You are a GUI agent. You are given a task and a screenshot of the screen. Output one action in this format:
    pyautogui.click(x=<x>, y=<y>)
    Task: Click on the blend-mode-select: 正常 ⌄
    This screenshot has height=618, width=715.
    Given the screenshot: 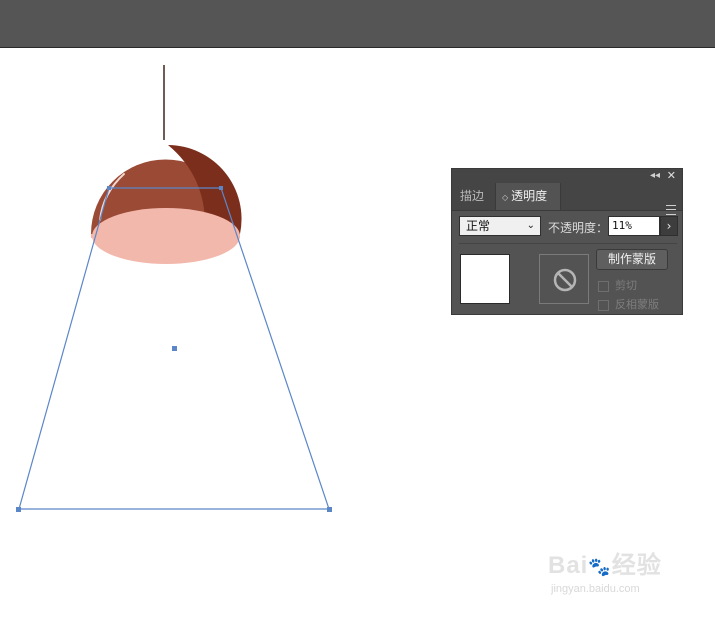 What is the action you would take?
    pyautogui.click(x=500, y=226)
    